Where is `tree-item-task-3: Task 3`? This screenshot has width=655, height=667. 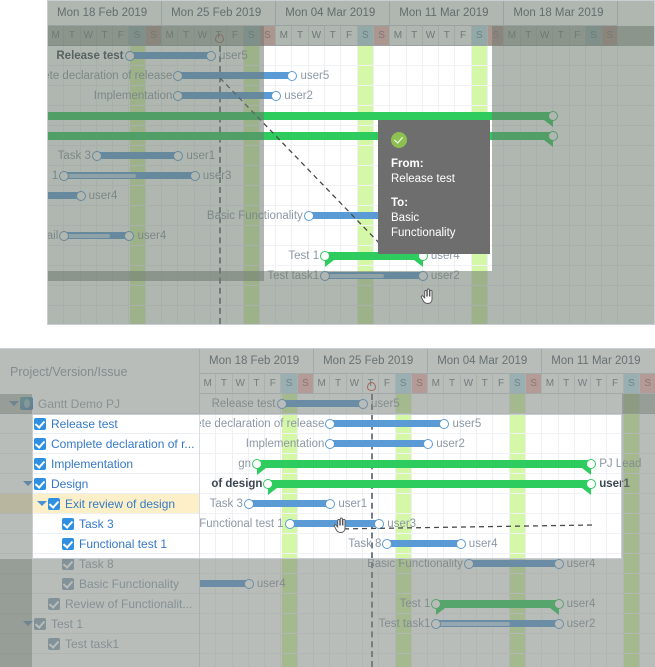
tree-item-task-3: Task 3 is located at coordinates (99, 524).